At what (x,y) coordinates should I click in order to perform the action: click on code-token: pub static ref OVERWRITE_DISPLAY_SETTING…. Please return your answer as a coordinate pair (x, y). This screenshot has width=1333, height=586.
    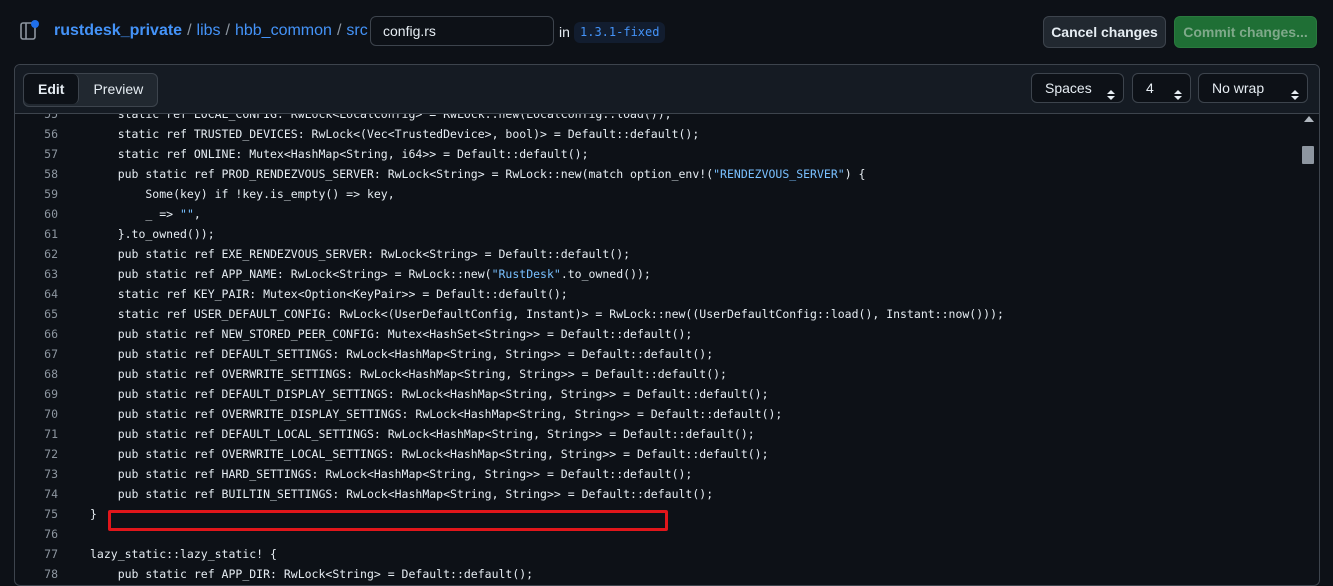
    Looking at the image, I should click on (436, 414).